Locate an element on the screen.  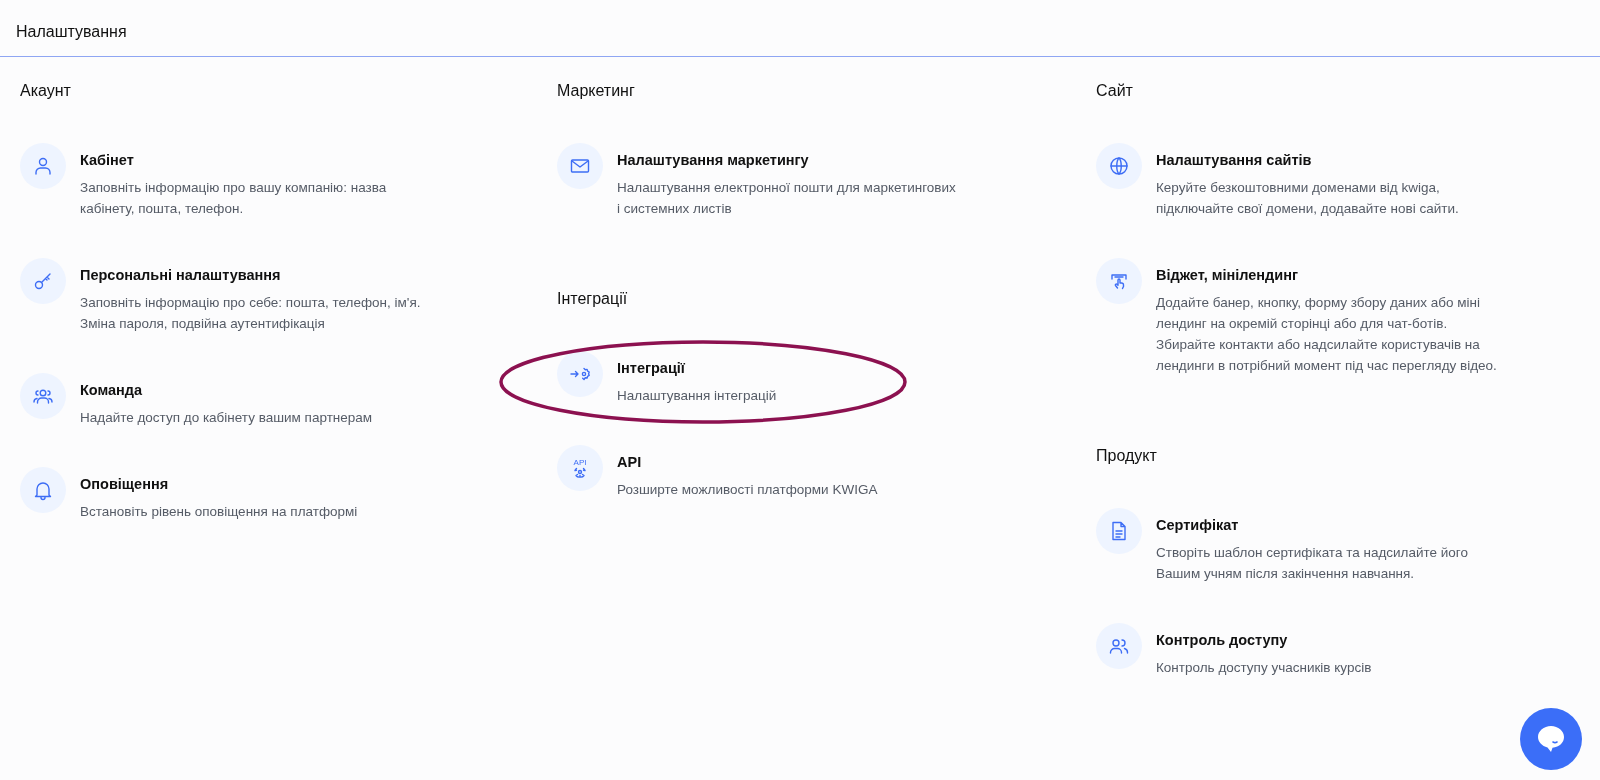
item-description: Налаштування електронної пошти для маркетингових і системних листів is located at coordinates (786, 198).